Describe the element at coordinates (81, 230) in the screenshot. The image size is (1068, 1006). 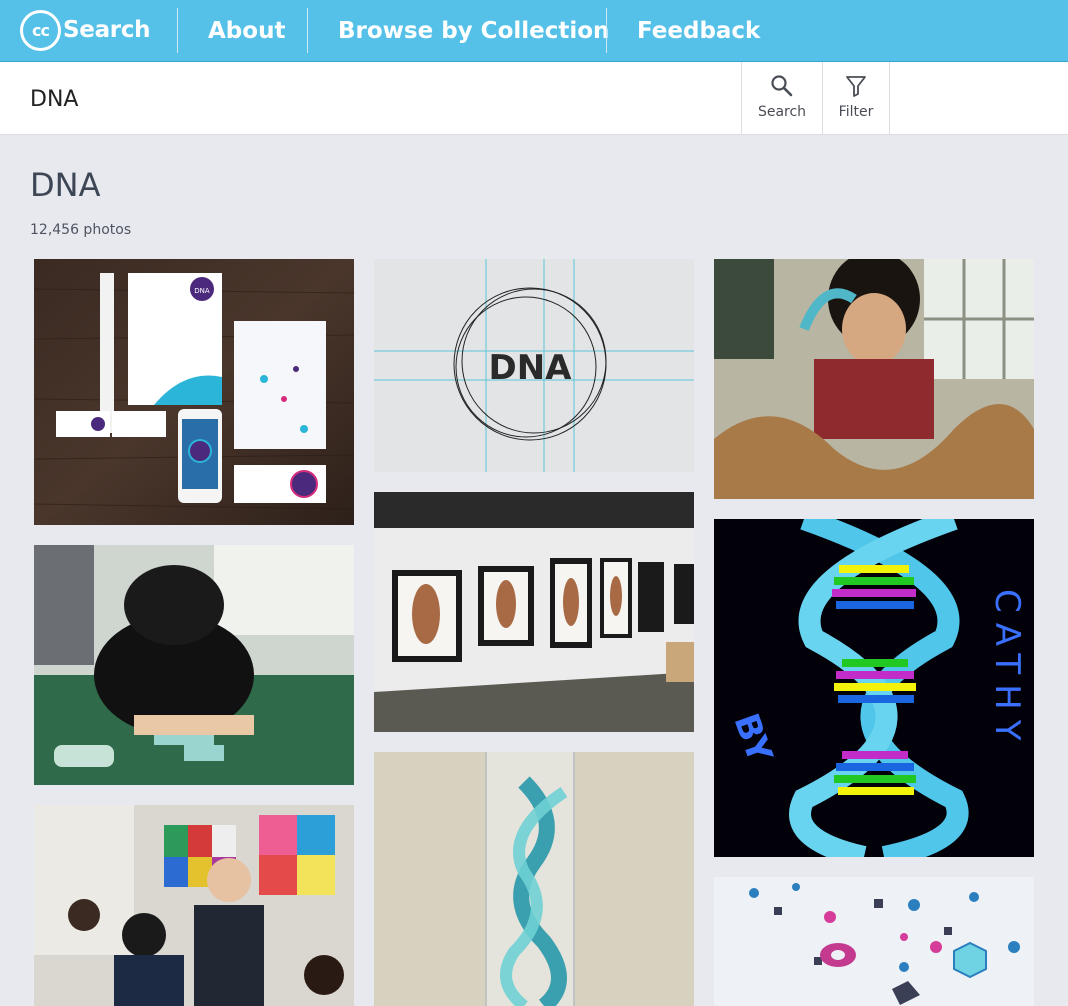
I see `results-count: 12,456 photos` at that location.